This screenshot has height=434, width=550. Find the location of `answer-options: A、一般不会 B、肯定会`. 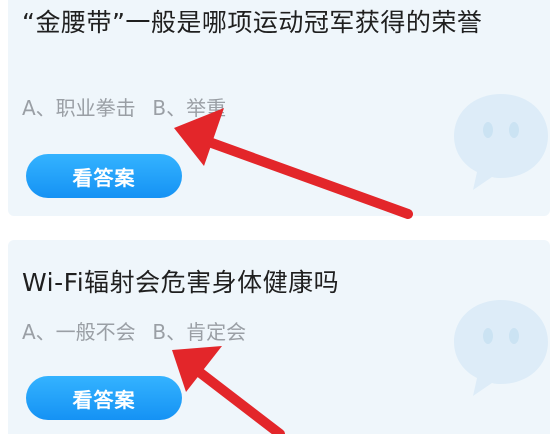

answer-options: A、一般不会 B、肯定会 is located at coordinates (134, 330).